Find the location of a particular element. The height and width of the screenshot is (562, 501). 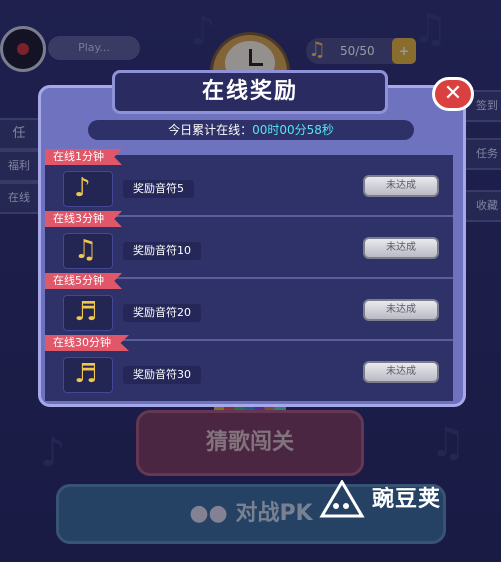

dialog-title: 在线奖励 is located at coordinates (250, 92).